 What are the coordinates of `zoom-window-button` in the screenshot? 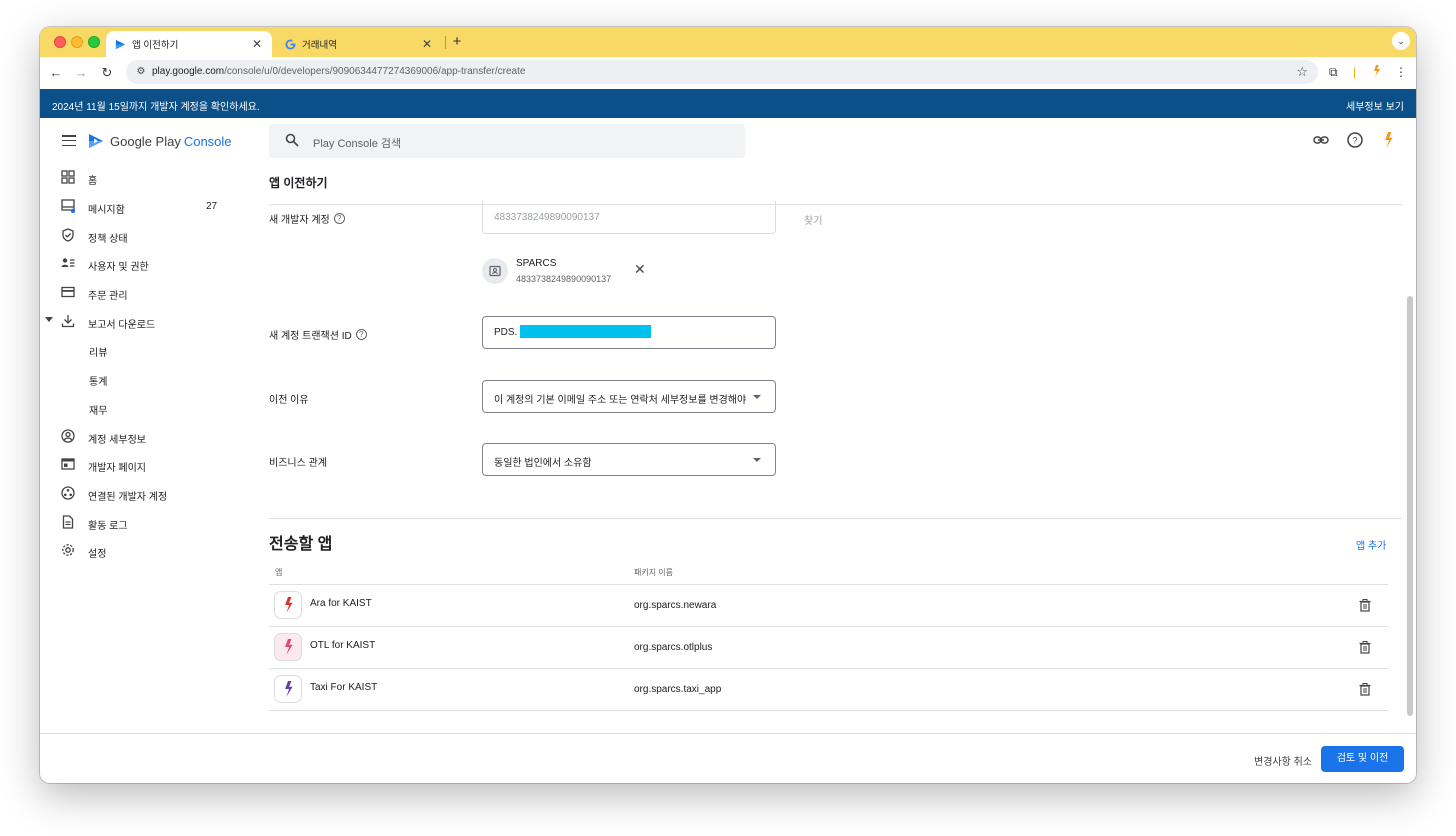 It's located at (94, 42).